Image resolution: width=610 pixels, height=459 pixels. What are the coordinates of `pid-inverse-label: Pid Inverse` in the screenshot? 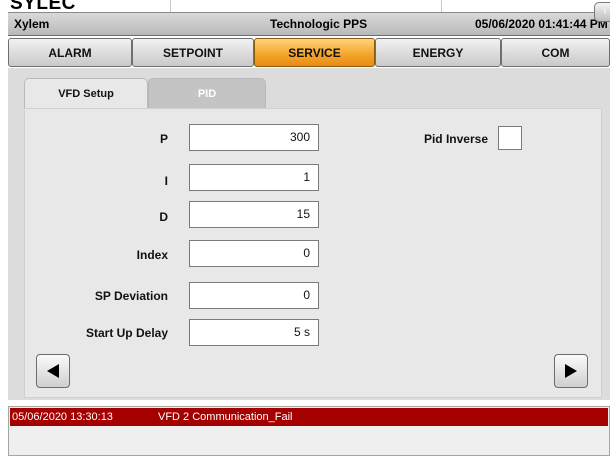 It's located at (455, 139).